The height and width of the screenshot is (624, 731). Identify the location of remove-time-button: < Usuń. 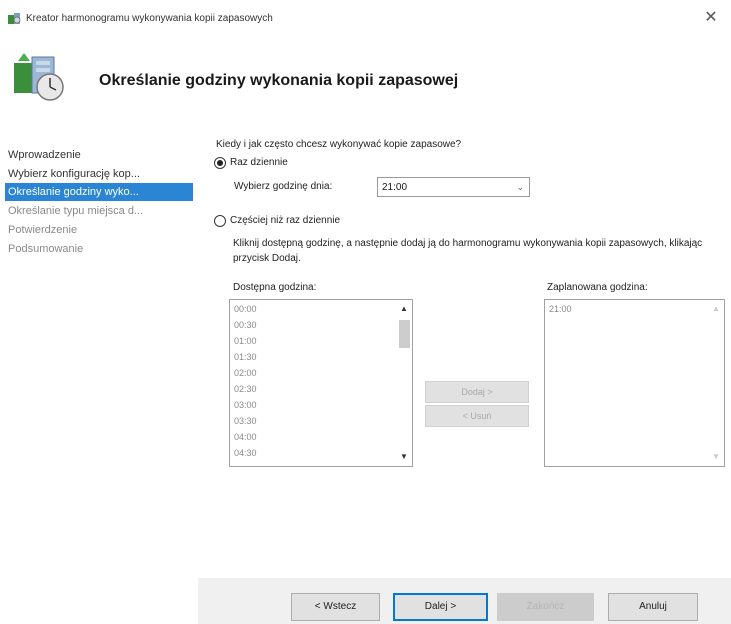
(477, 416).